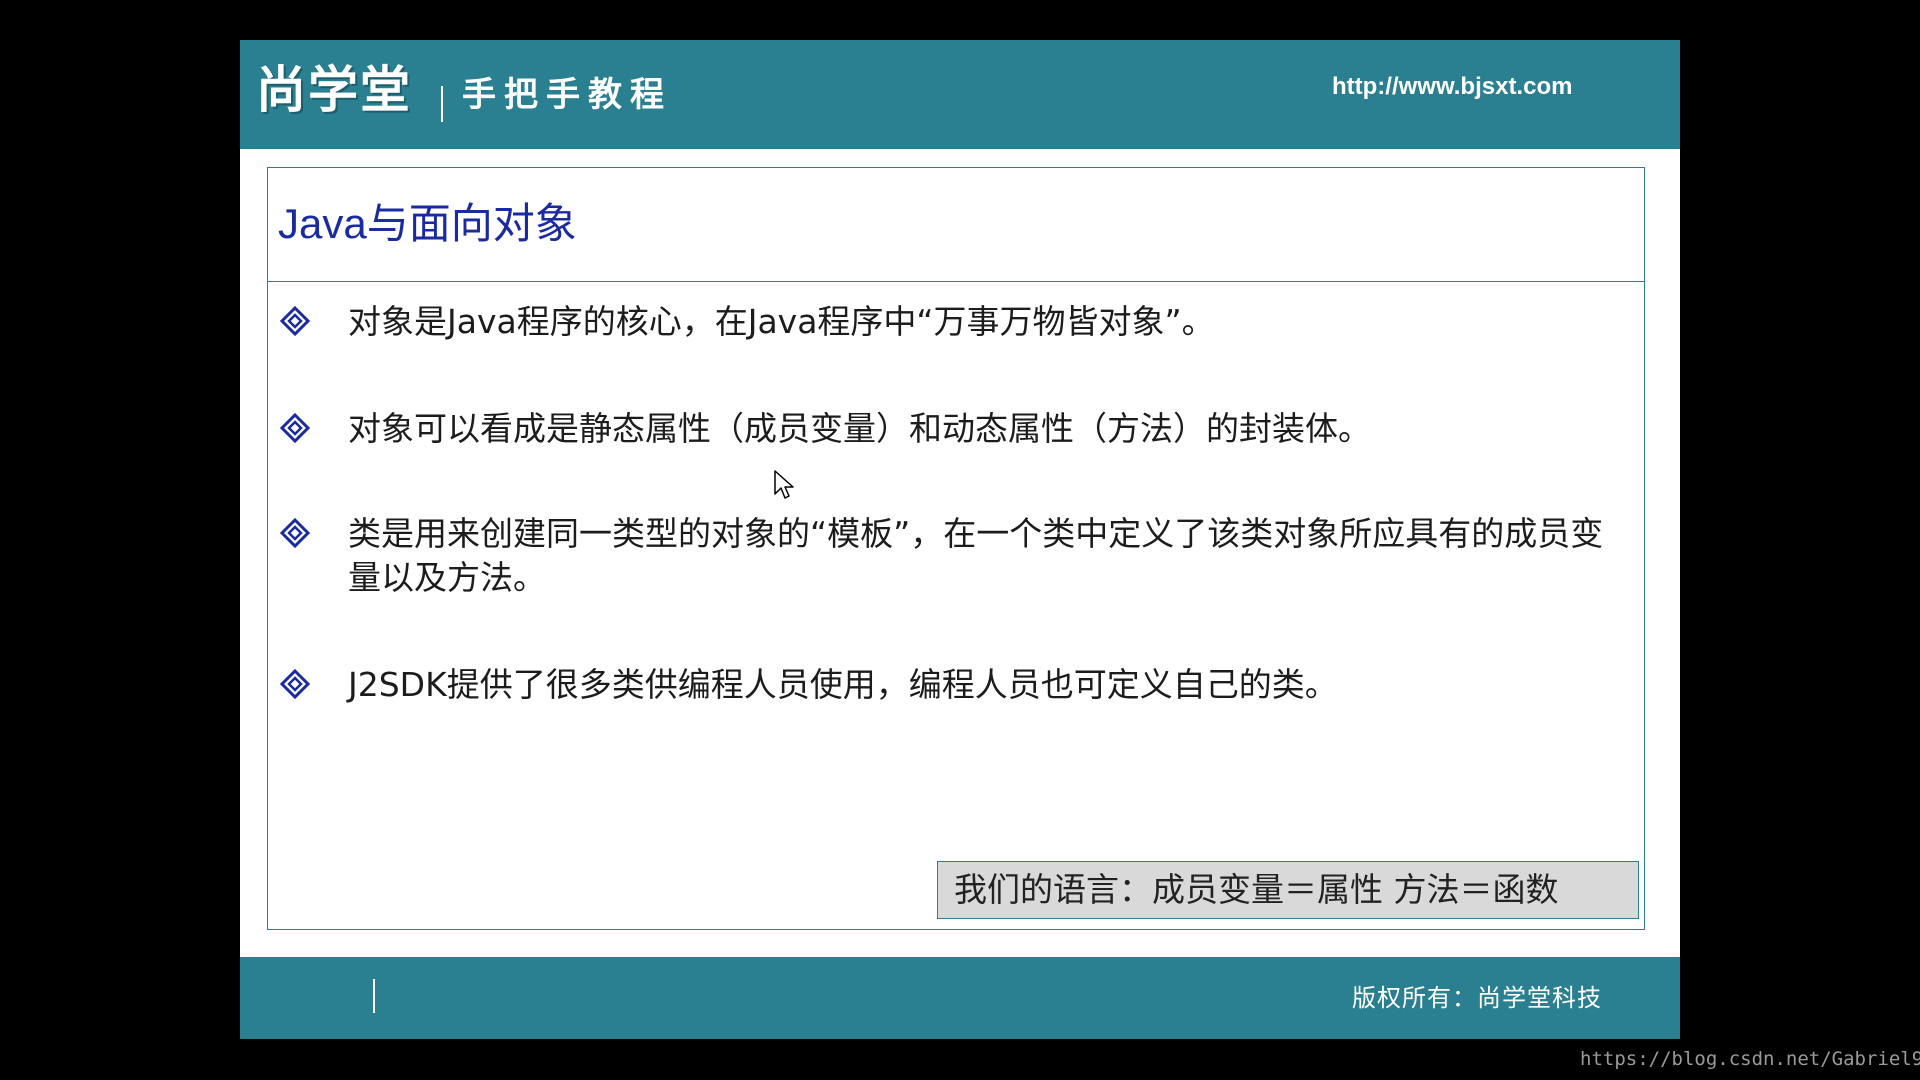 Image resolution: width=1920 pixels, height=1080 pixels. Describe the element at coordinates (784, 484) in the screenshot. I see `mouse-pointer-icon` at that location.